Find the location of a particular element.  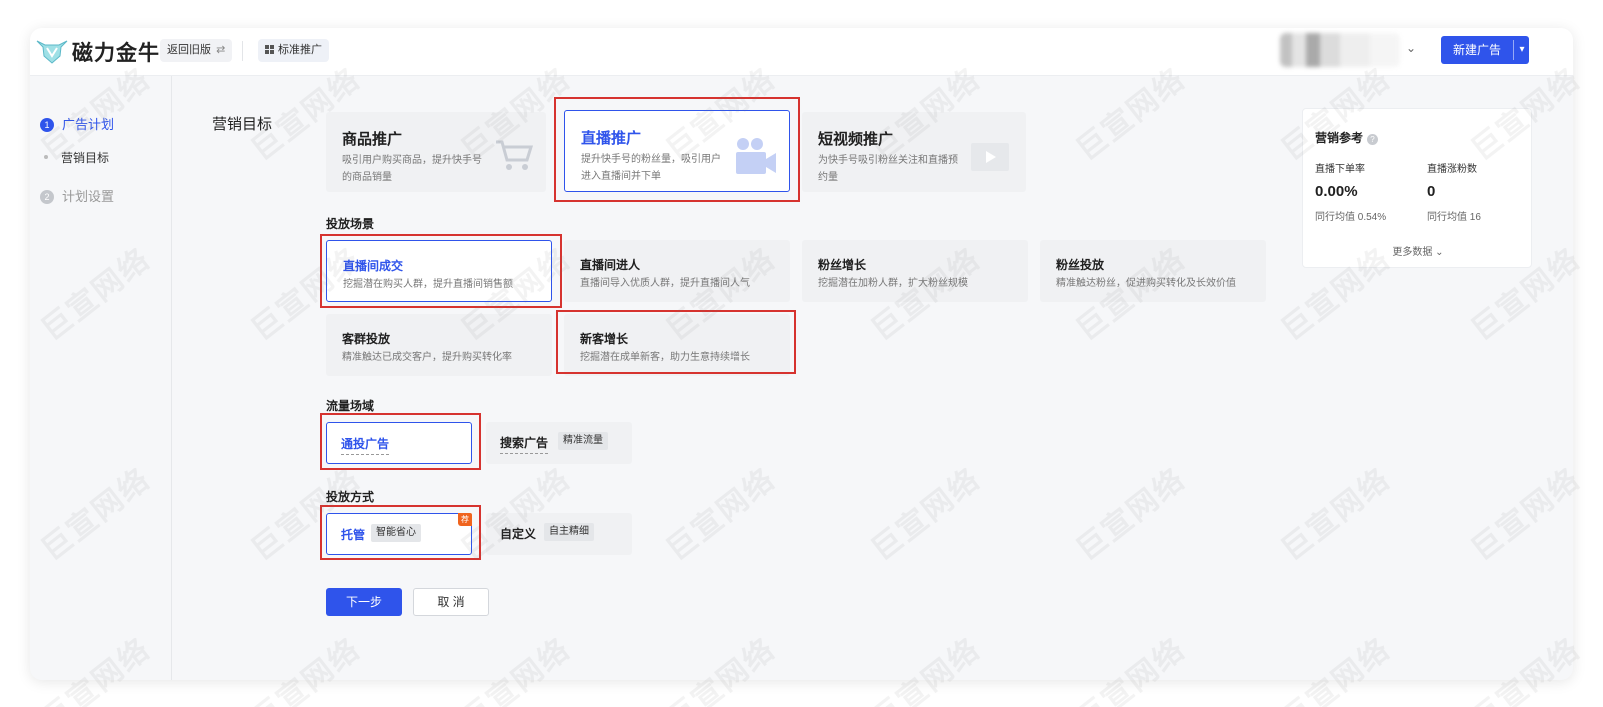

standard-promotion-label: 标准推广 is located at coordinates (300, 50).